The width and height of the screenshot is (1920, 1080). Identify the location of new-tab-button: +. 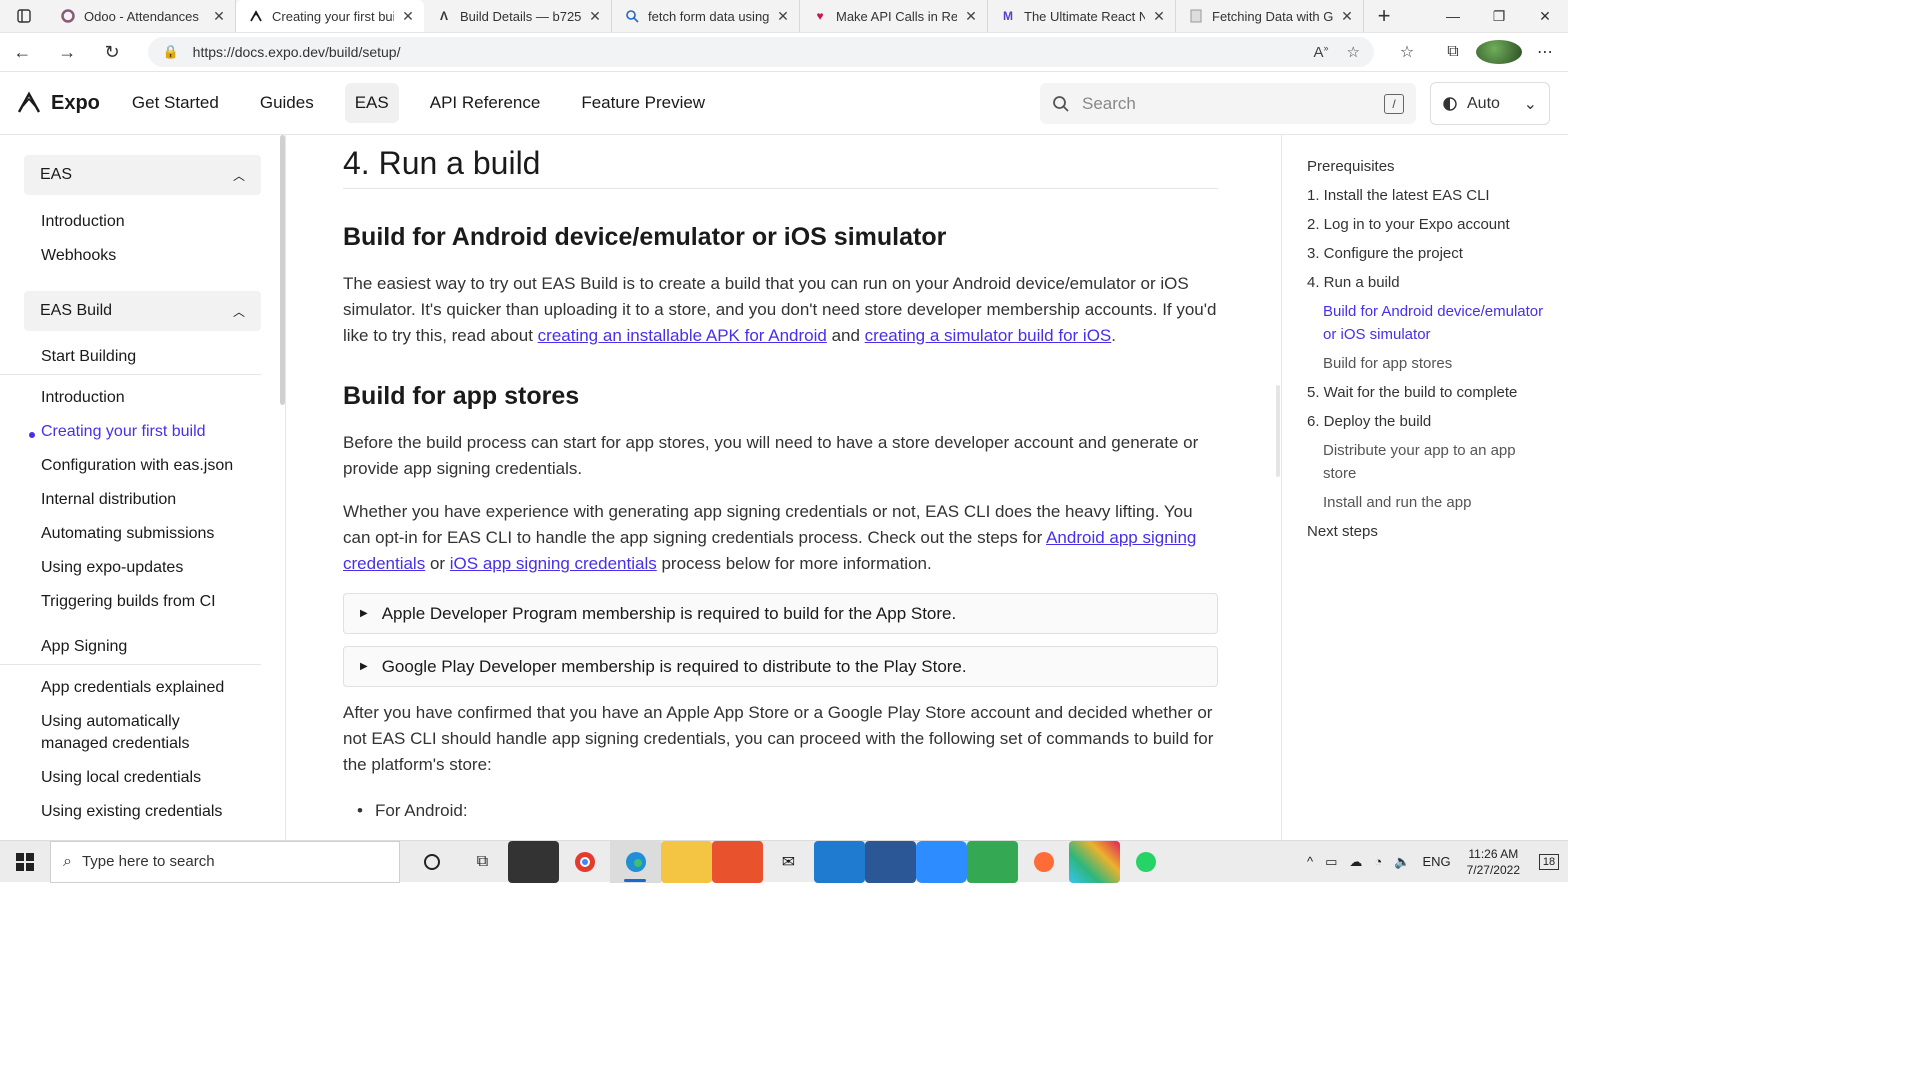
(1384, 16).